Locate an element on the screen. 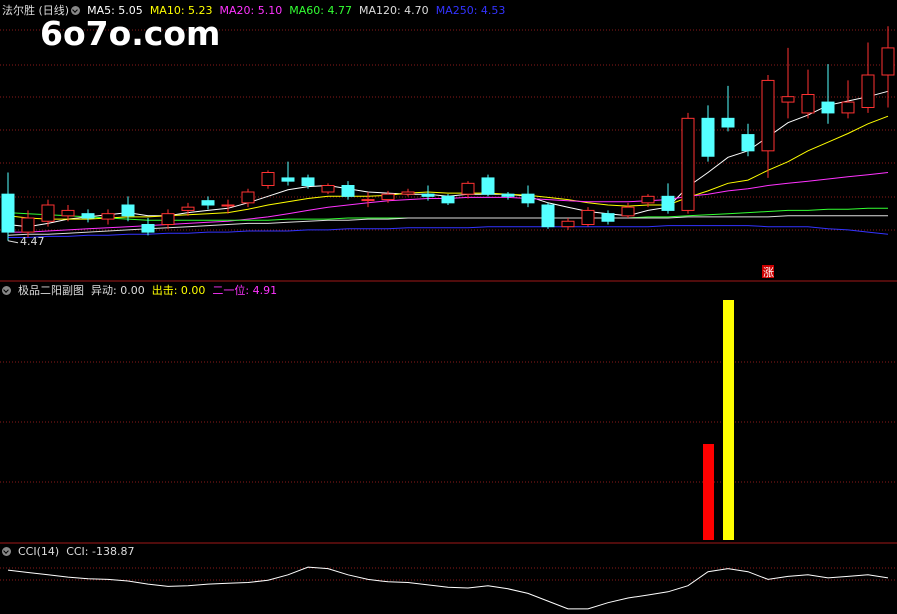  indicator-legend: 极品二阳副图 异动: 0.00 出击: 0.00 二一位: 4.91 is located at coordinates (146, 291).